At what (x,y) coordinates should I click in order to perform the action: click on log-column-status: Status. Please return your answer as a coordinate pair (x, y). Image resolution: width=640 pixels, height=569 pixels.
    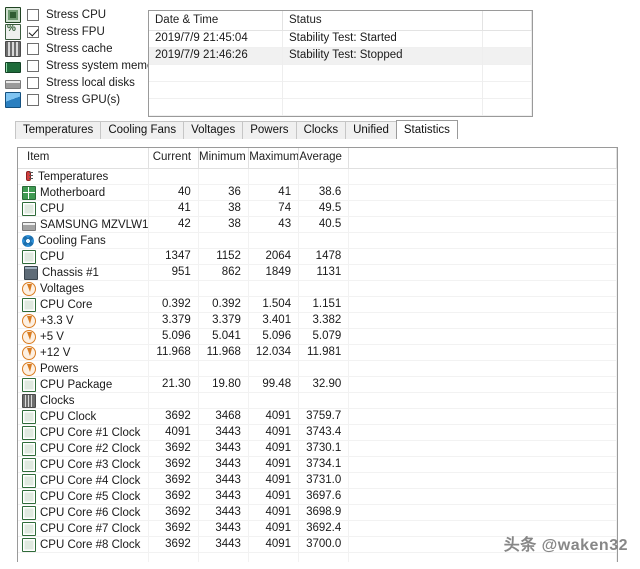
    Looking at the image, I should click on (383, 21).